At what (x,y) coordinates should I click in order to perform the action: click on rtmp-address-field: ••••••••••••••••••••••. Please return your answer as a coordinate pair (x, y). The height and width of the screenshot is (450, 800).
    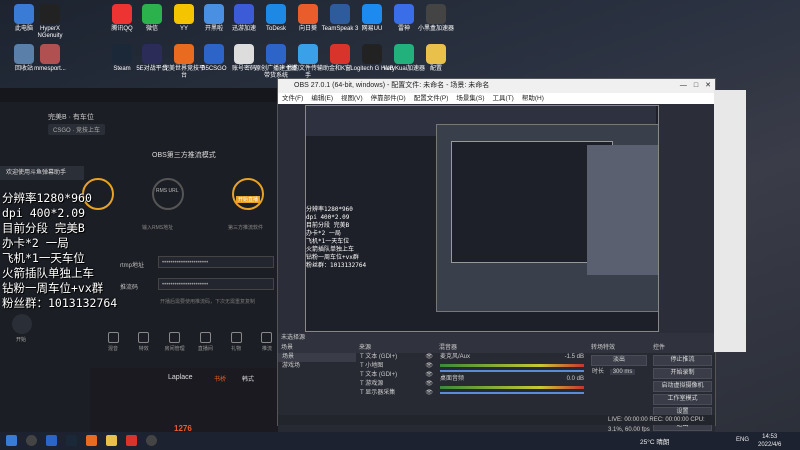
    Looking at the image, I should click on (216, 262).